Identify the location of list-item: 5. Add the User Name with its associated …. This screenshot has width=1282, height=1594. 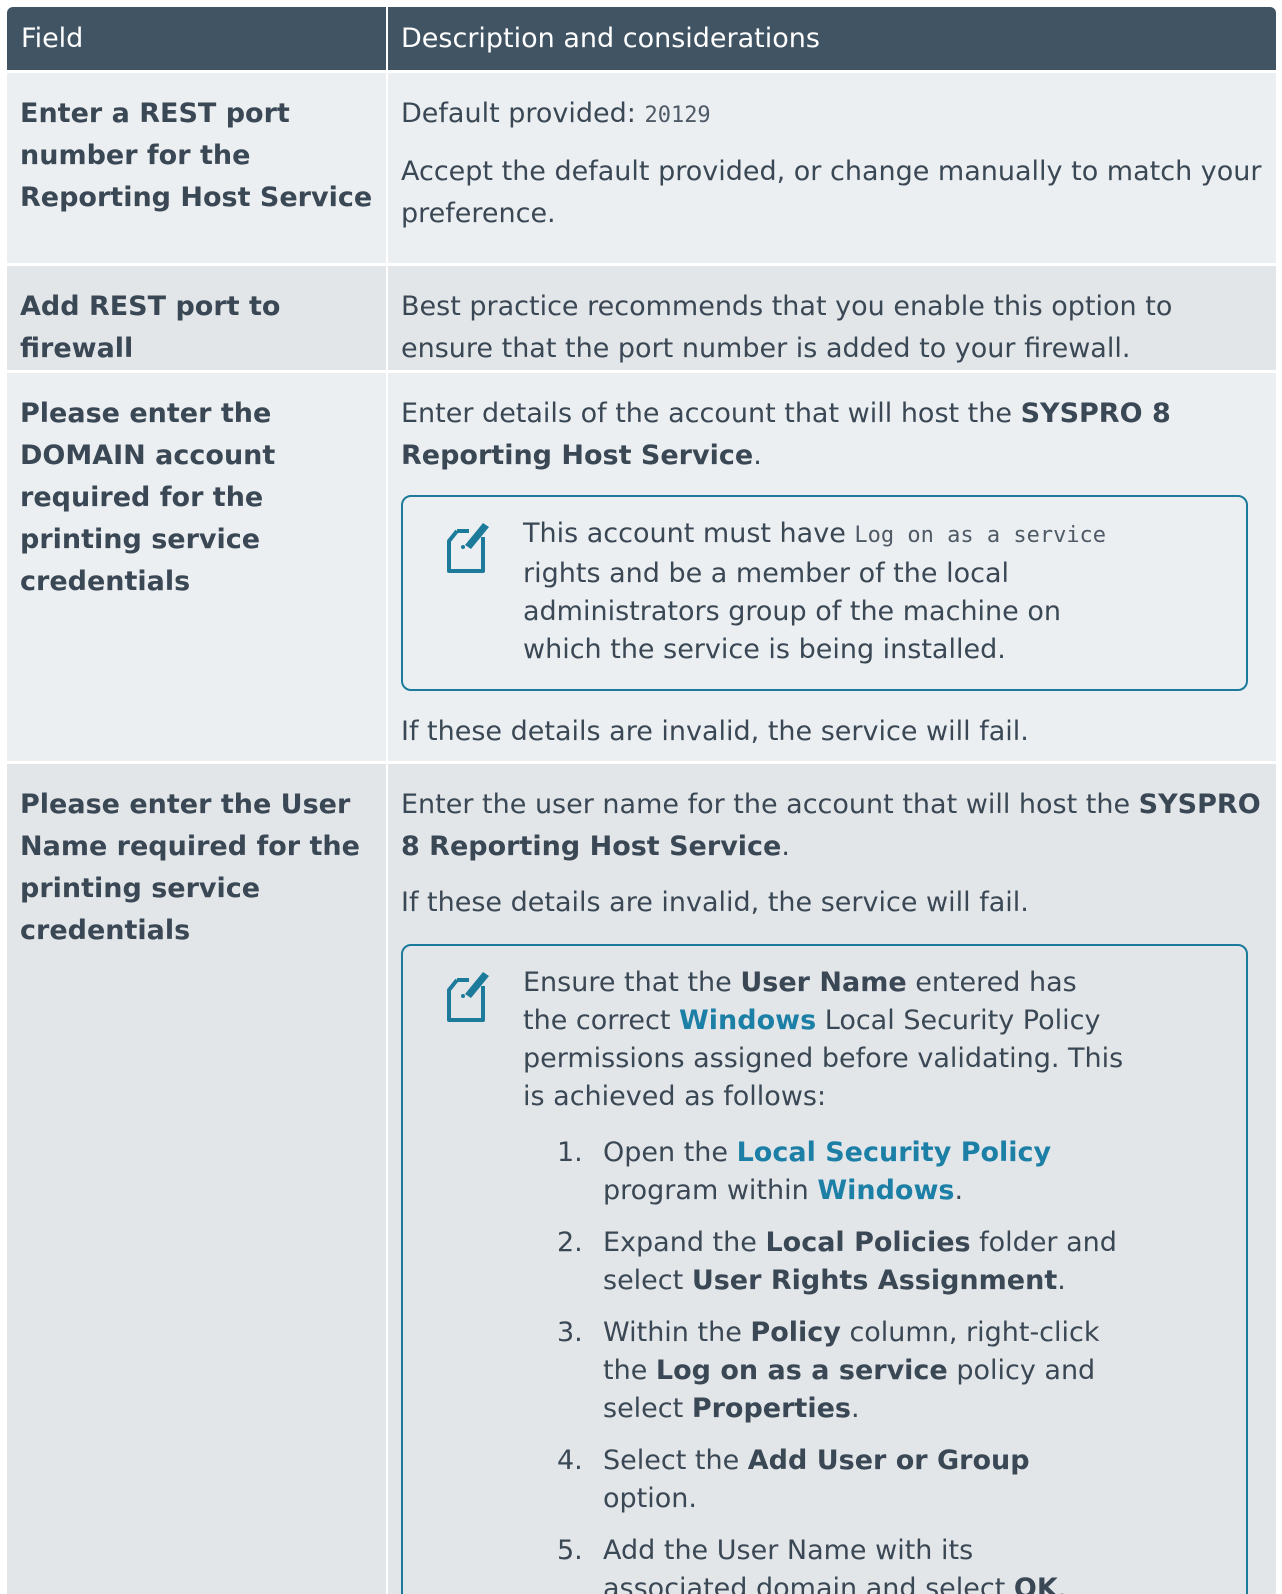
(841, 1563).